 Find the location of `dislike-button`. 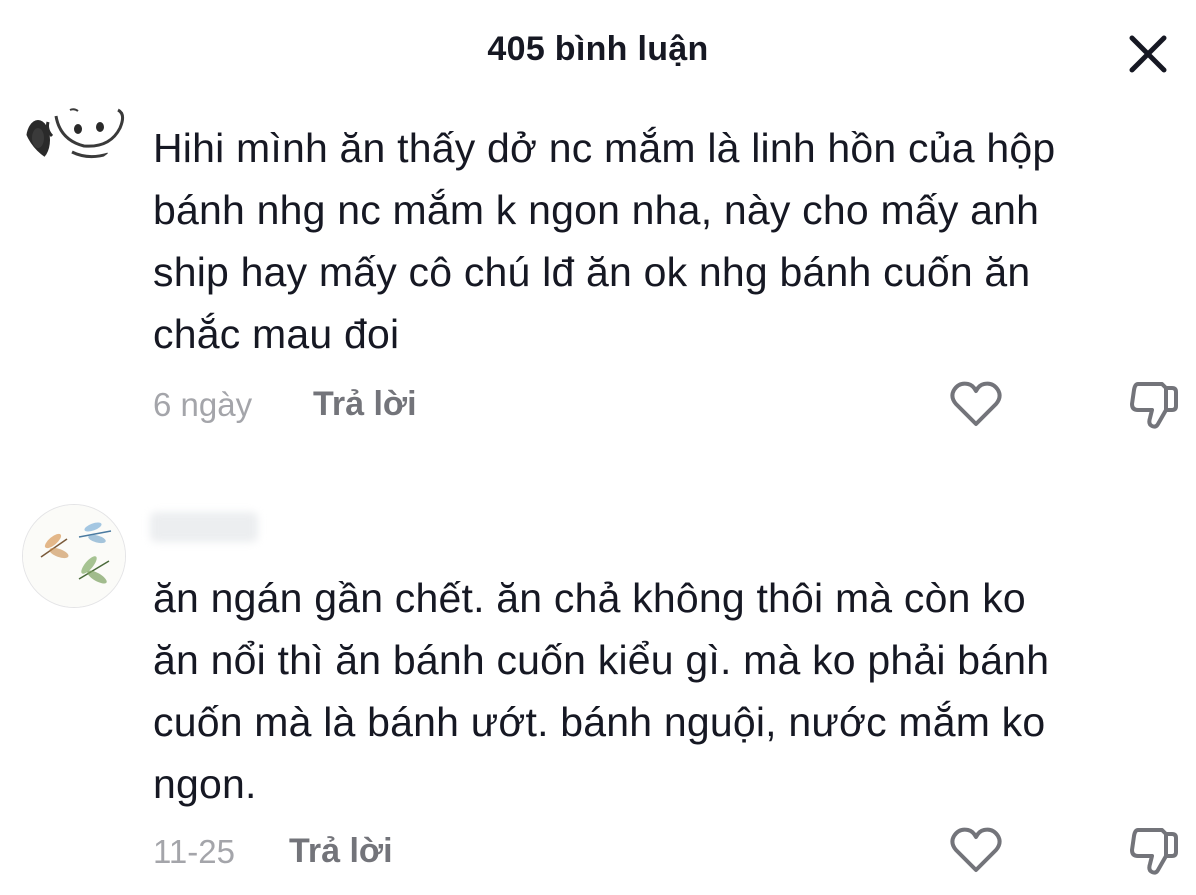

dislike-button is located at coordinates (1154, 852).